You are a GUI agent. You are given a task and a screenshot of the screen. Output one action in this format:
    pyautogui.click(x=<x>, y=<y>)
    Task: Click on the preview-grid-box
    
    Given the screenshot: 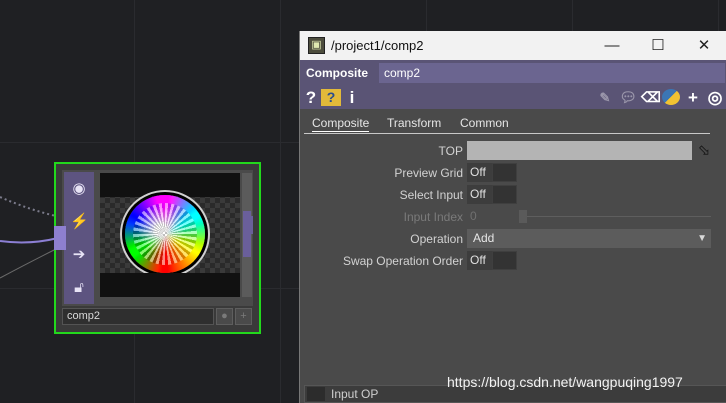 What is the action you would take?
    pyautogui.click(x=504, y=172)
    